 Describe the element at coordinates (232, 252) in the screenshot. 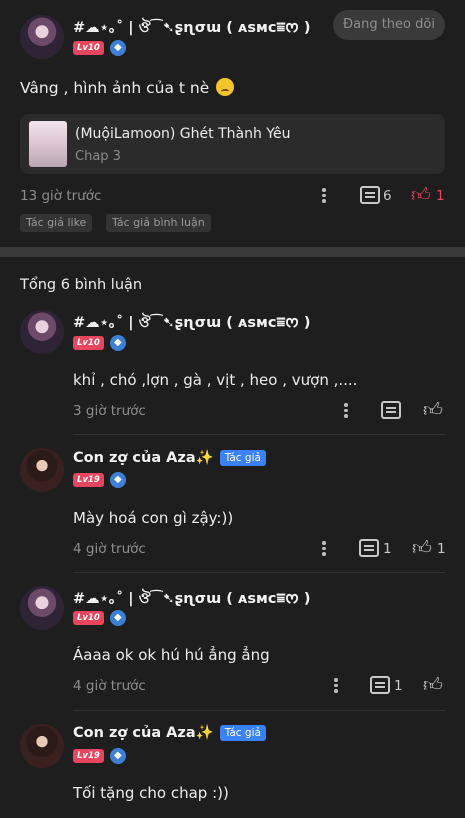

I see `section-separator` at that location.